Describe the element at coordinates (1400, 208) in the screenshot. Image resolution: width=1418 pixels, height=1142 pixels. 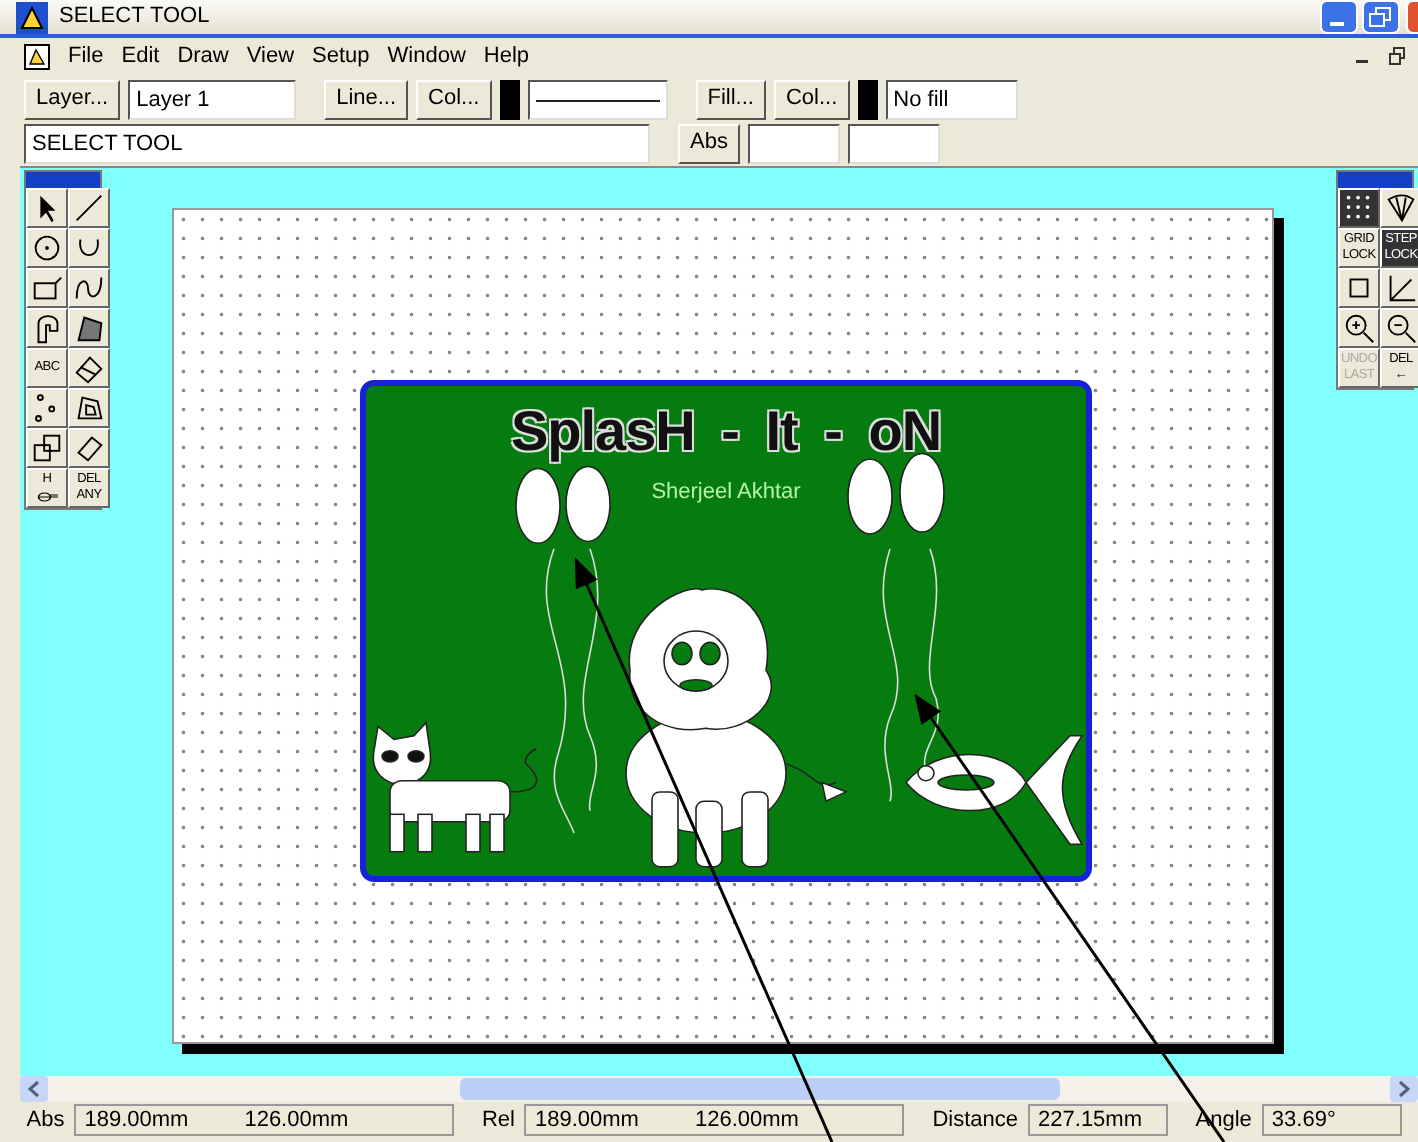
I see `fan-icon` at that location.